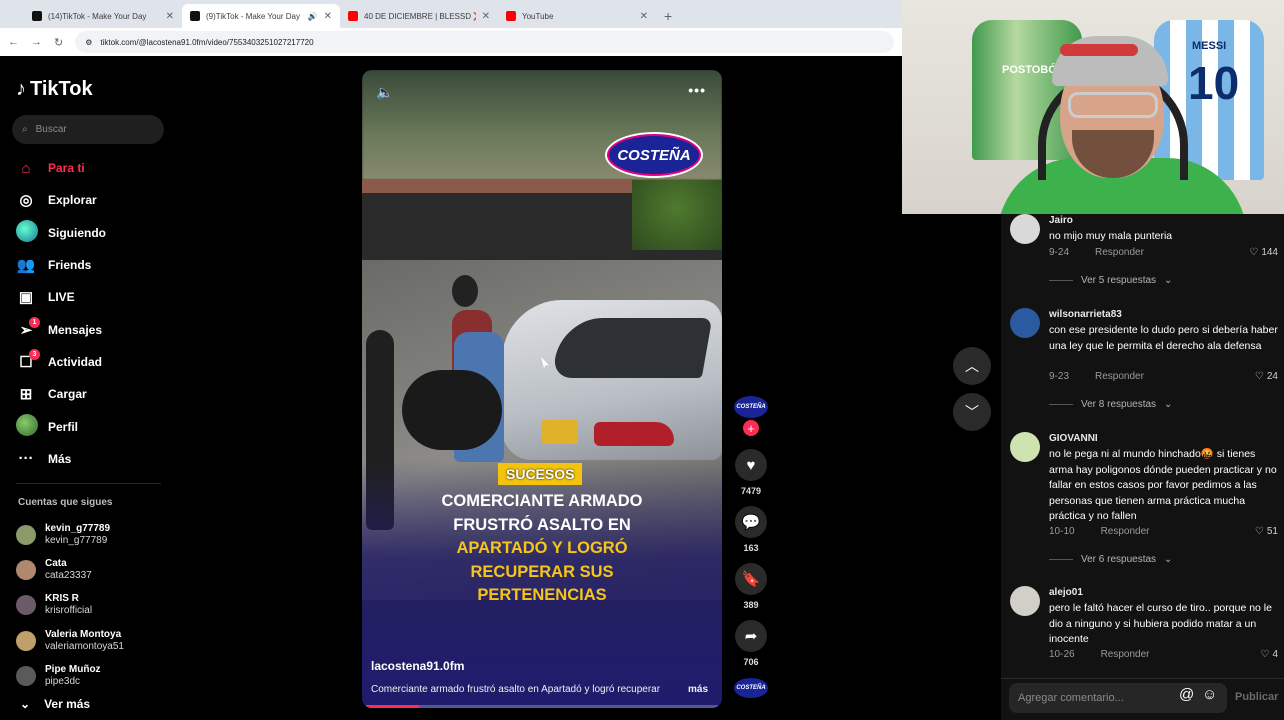 Image resolution: width=1284 pixels, height=720 pixels. I want to click on reload-icon: ↻, so click(58, 42).